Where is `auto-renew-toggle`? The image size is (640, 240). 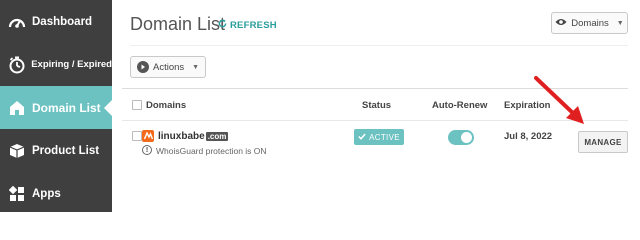 auto-renew-toggle is located at coordinates (461, 137).